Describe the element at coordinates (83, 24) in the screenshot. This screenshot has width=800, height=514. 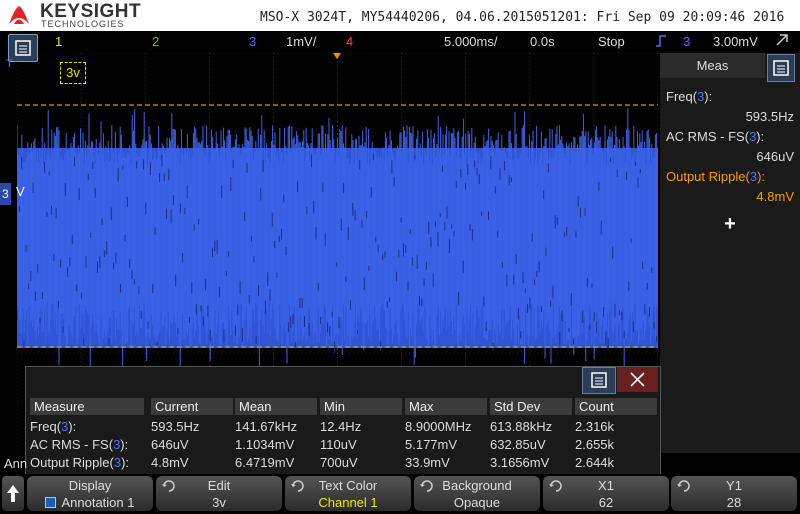
I see `brand-subtitle: TECHNOLOGIES` at that location.